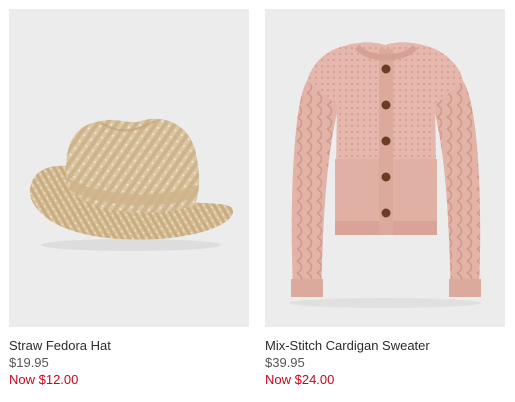  I want to click on straw-fedora-hat-image, so click(131, 184).